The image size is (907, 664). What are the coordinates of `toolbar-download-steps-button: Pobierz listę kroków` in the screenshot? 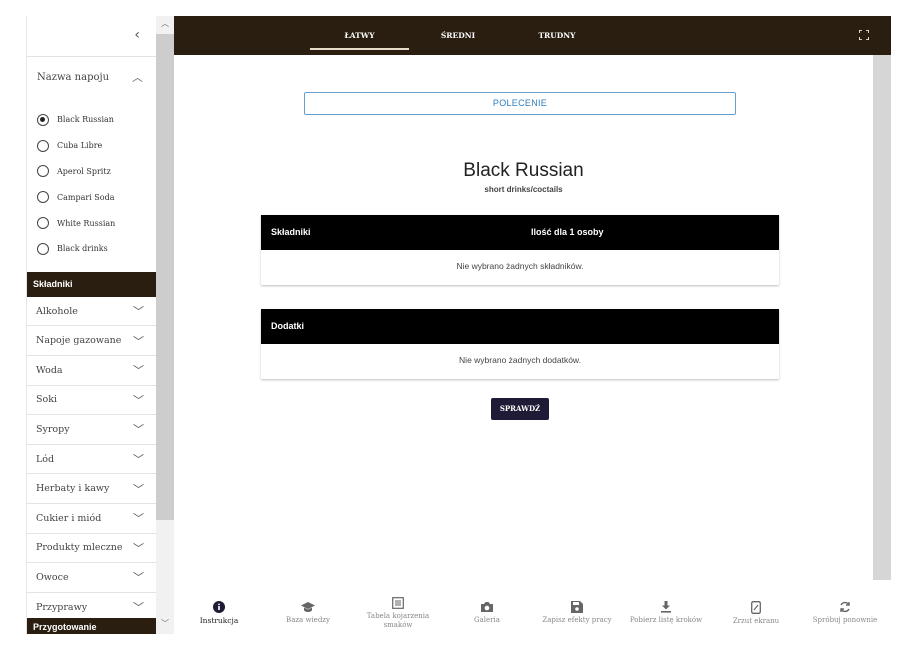 It's located at (666, 608).